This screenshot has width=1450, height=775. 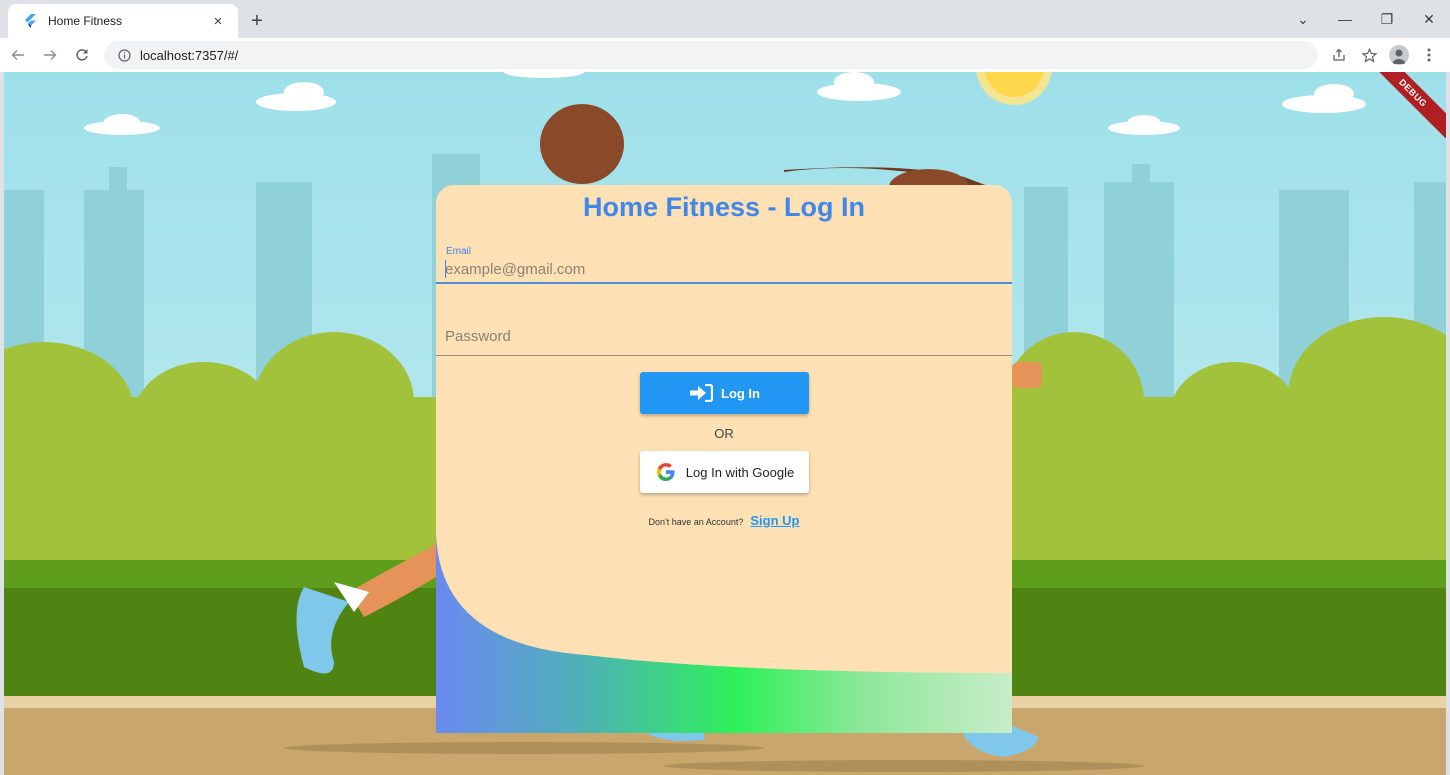 What do you see at coordinates (1303, 19) in the screenshot?
I see `tab-search-icon: ⌄` at bounding box center [1303, 19].